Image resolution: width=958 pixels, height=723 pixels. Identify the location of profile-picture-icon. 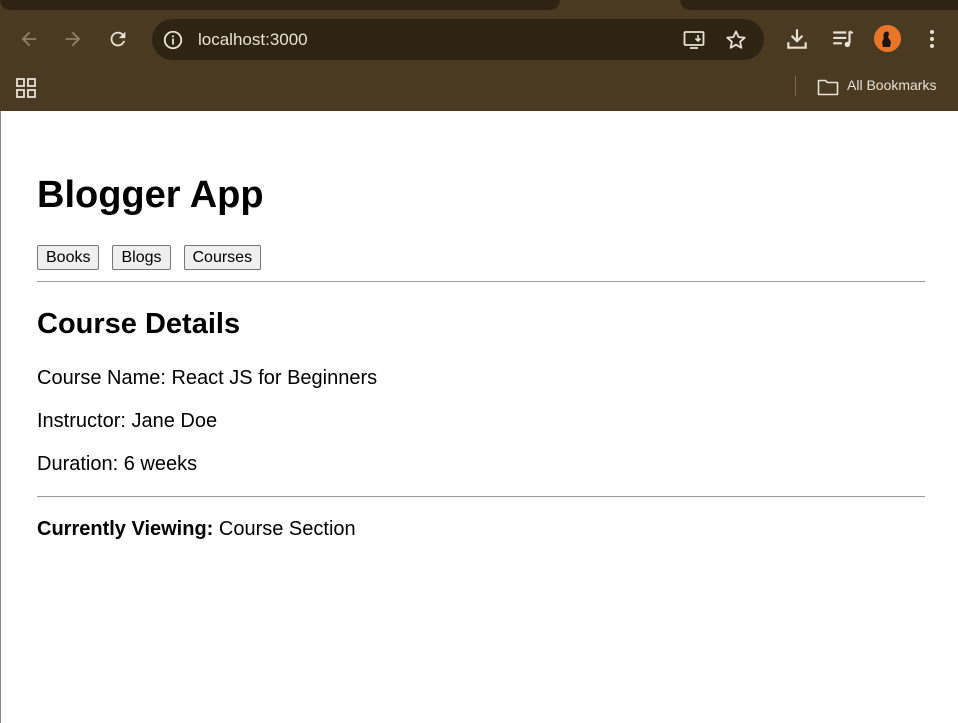
(887, 38).